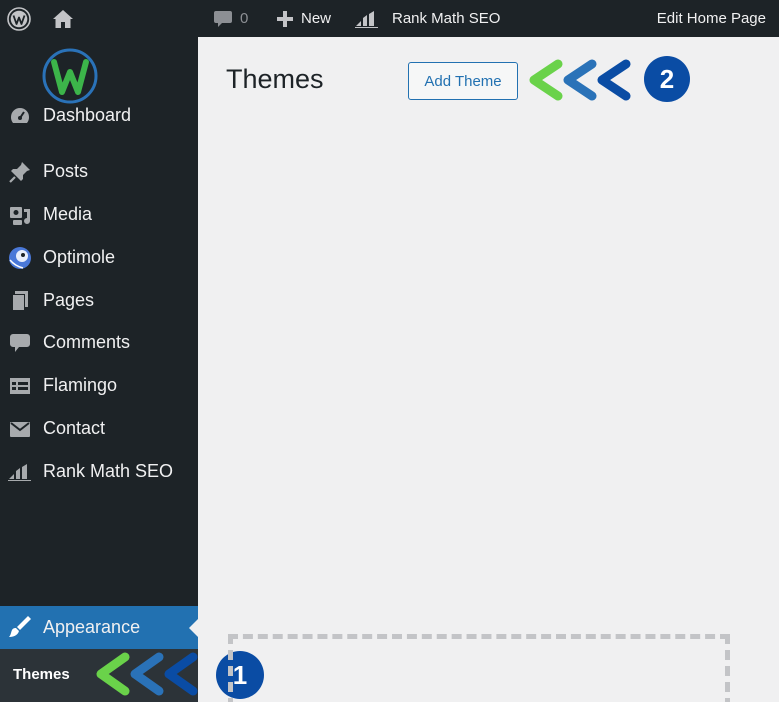 Image resolution: width=779 pixels, height=702 pixels. I want to click on step-badge-2: 2, so click(667, 79).